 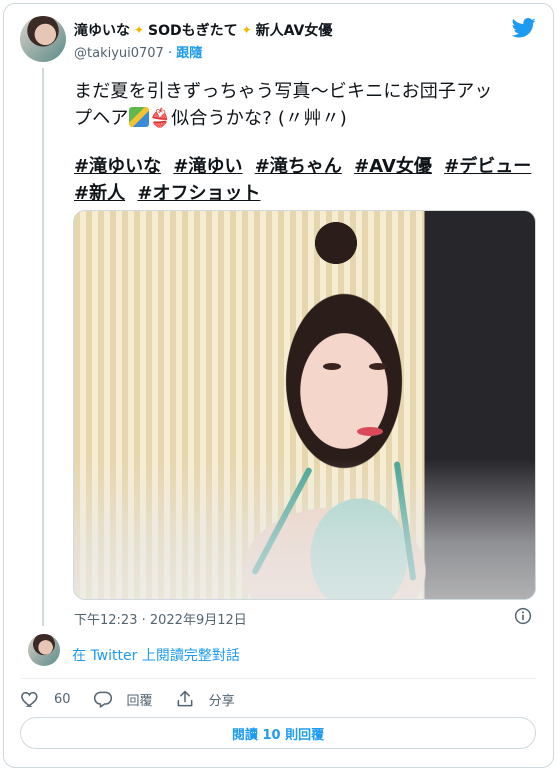 What do you see at coordinates (123, 699) in the screenshot?
I see `reply-button: 回覆` at bounding box center [123, 699].